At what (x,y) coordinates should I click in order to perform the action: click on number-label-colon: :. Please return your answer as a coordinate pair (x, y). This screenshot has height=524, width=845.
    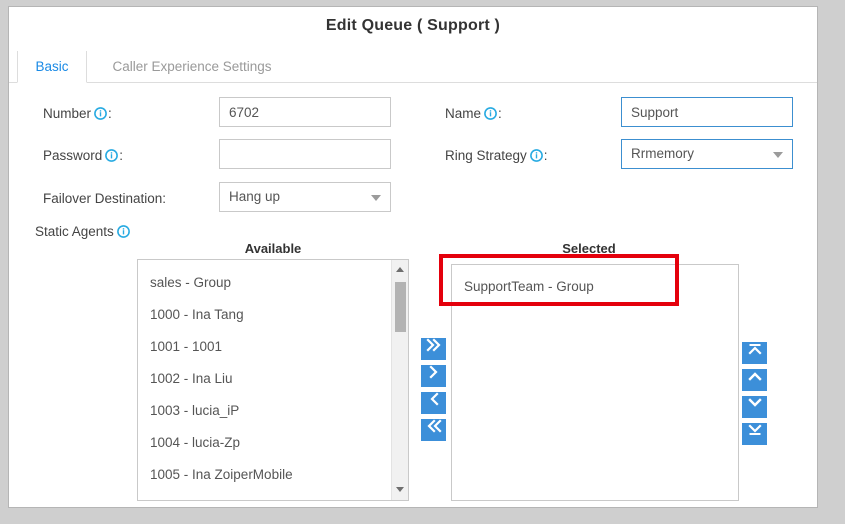
    Looking at the image, I should click on (110, 113).